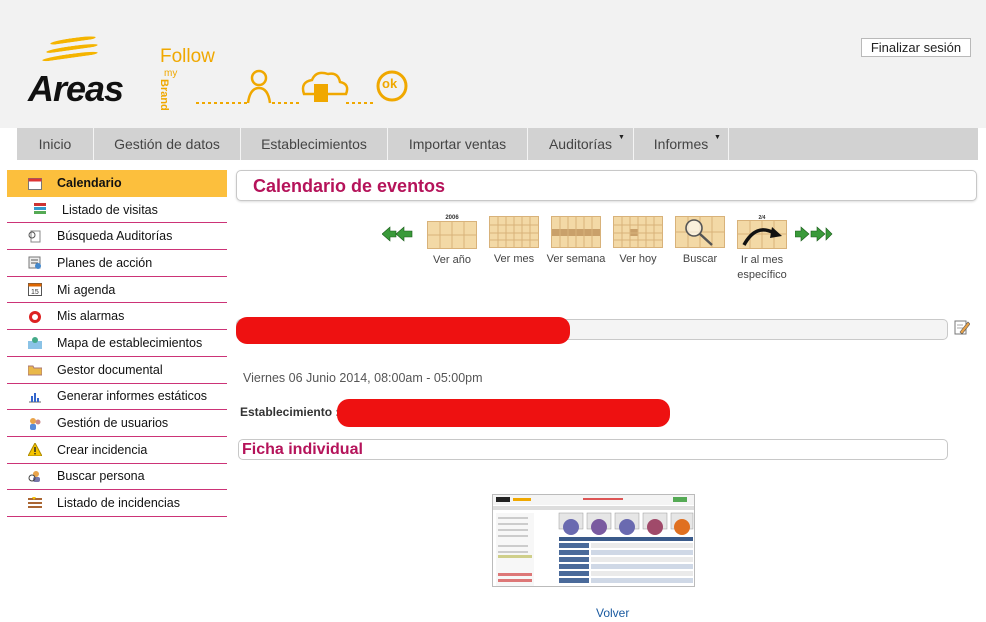 The height and width of the screenshot is (622, 986). I want to click on sidebar-item-mis-alarmas: Mis alarmas, so click(117, 317).